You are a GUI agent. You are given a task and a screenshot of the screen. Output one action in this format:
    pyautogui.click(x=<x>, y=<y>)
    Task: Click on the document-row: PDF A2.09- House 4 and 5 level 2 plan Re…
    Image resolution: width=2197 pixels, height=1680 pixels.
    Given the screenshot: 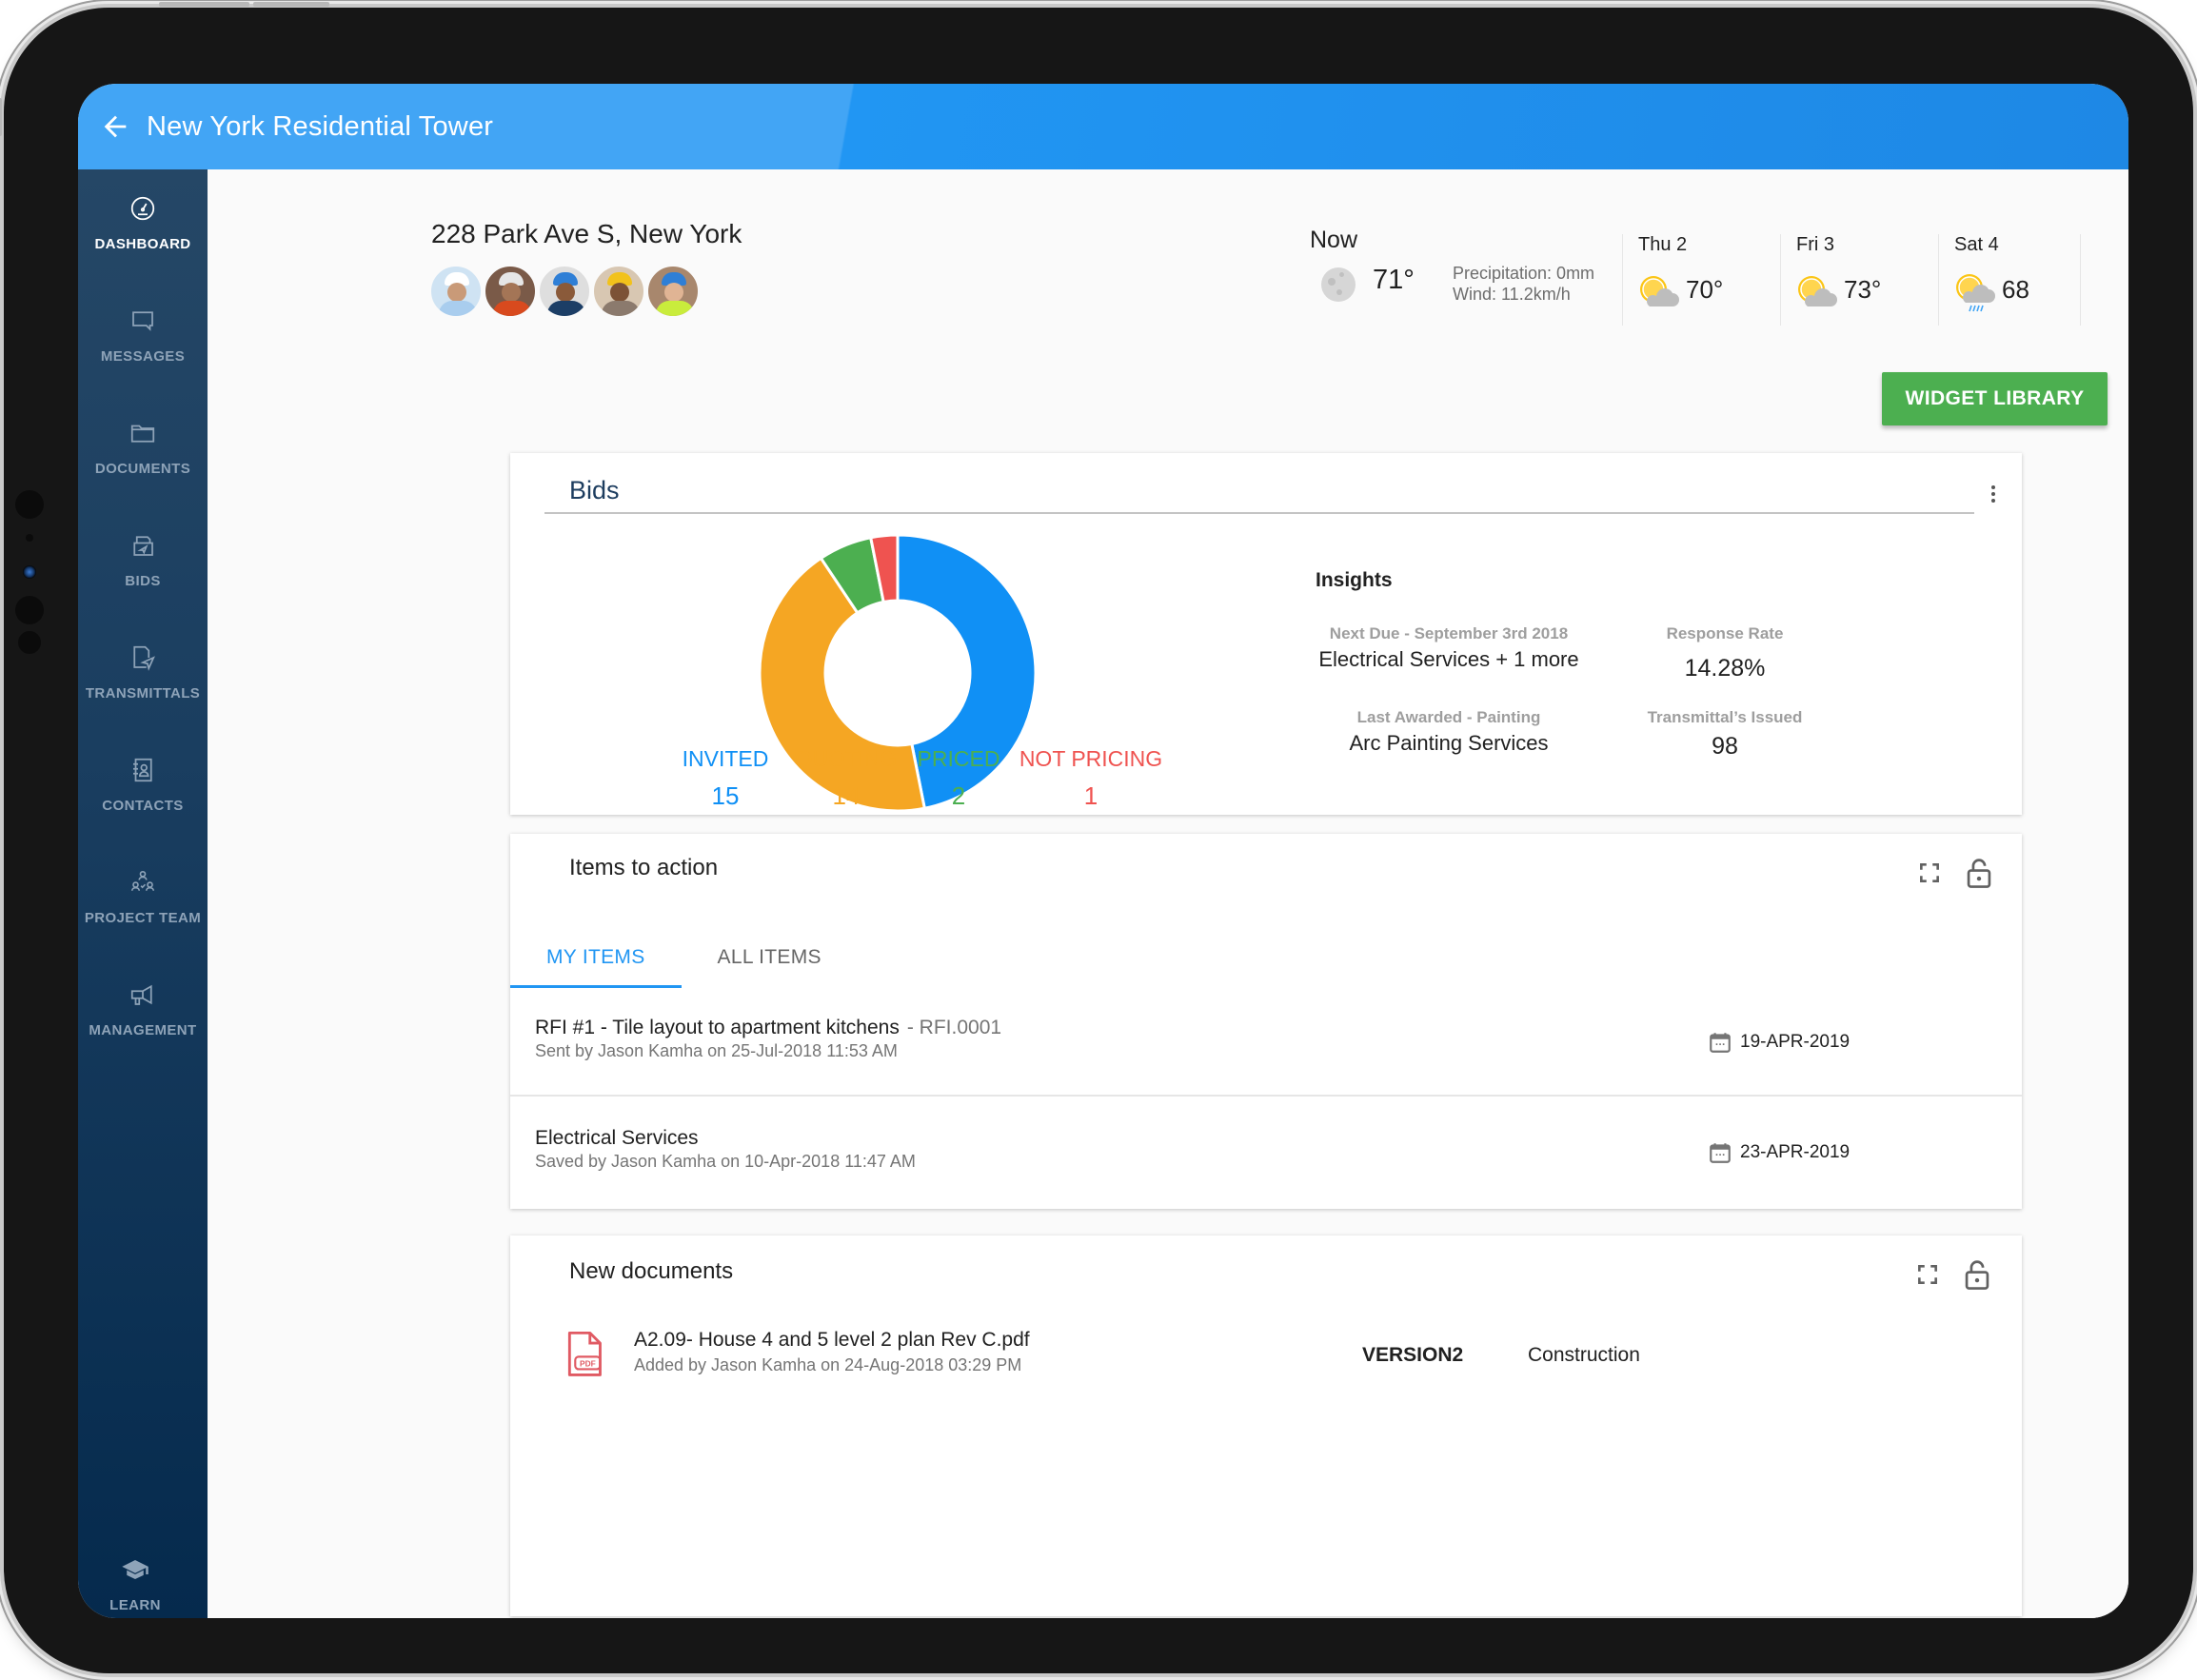 What is the action you would take?
    pyautogui.click(x=1266, y=1350)
    